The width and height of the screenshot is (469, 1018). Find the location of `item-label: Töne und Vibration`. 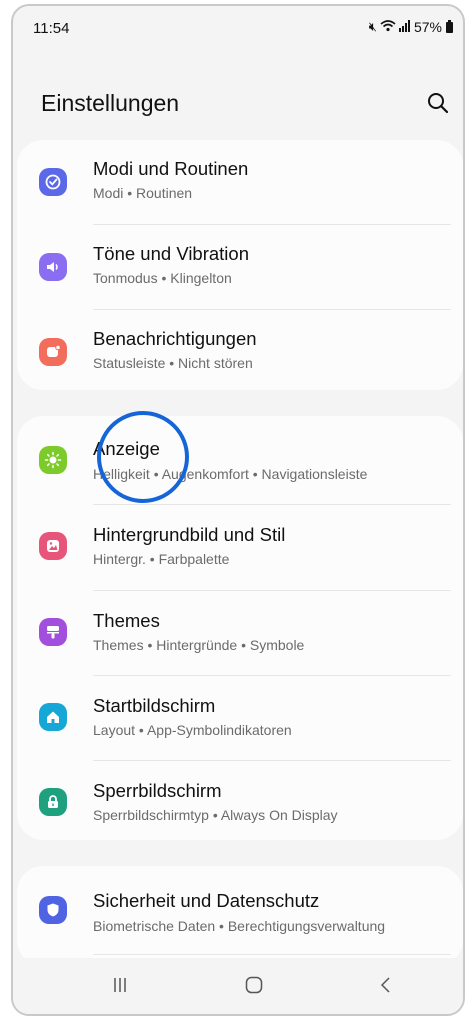

item-label: Töne und Vibration is located at coordinates (171, 253).